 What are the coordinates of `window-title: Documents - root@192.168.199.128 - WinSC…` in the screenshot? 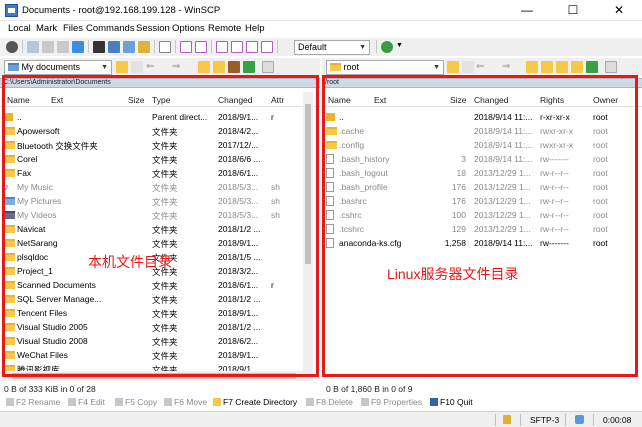 It's located at (121, 10).